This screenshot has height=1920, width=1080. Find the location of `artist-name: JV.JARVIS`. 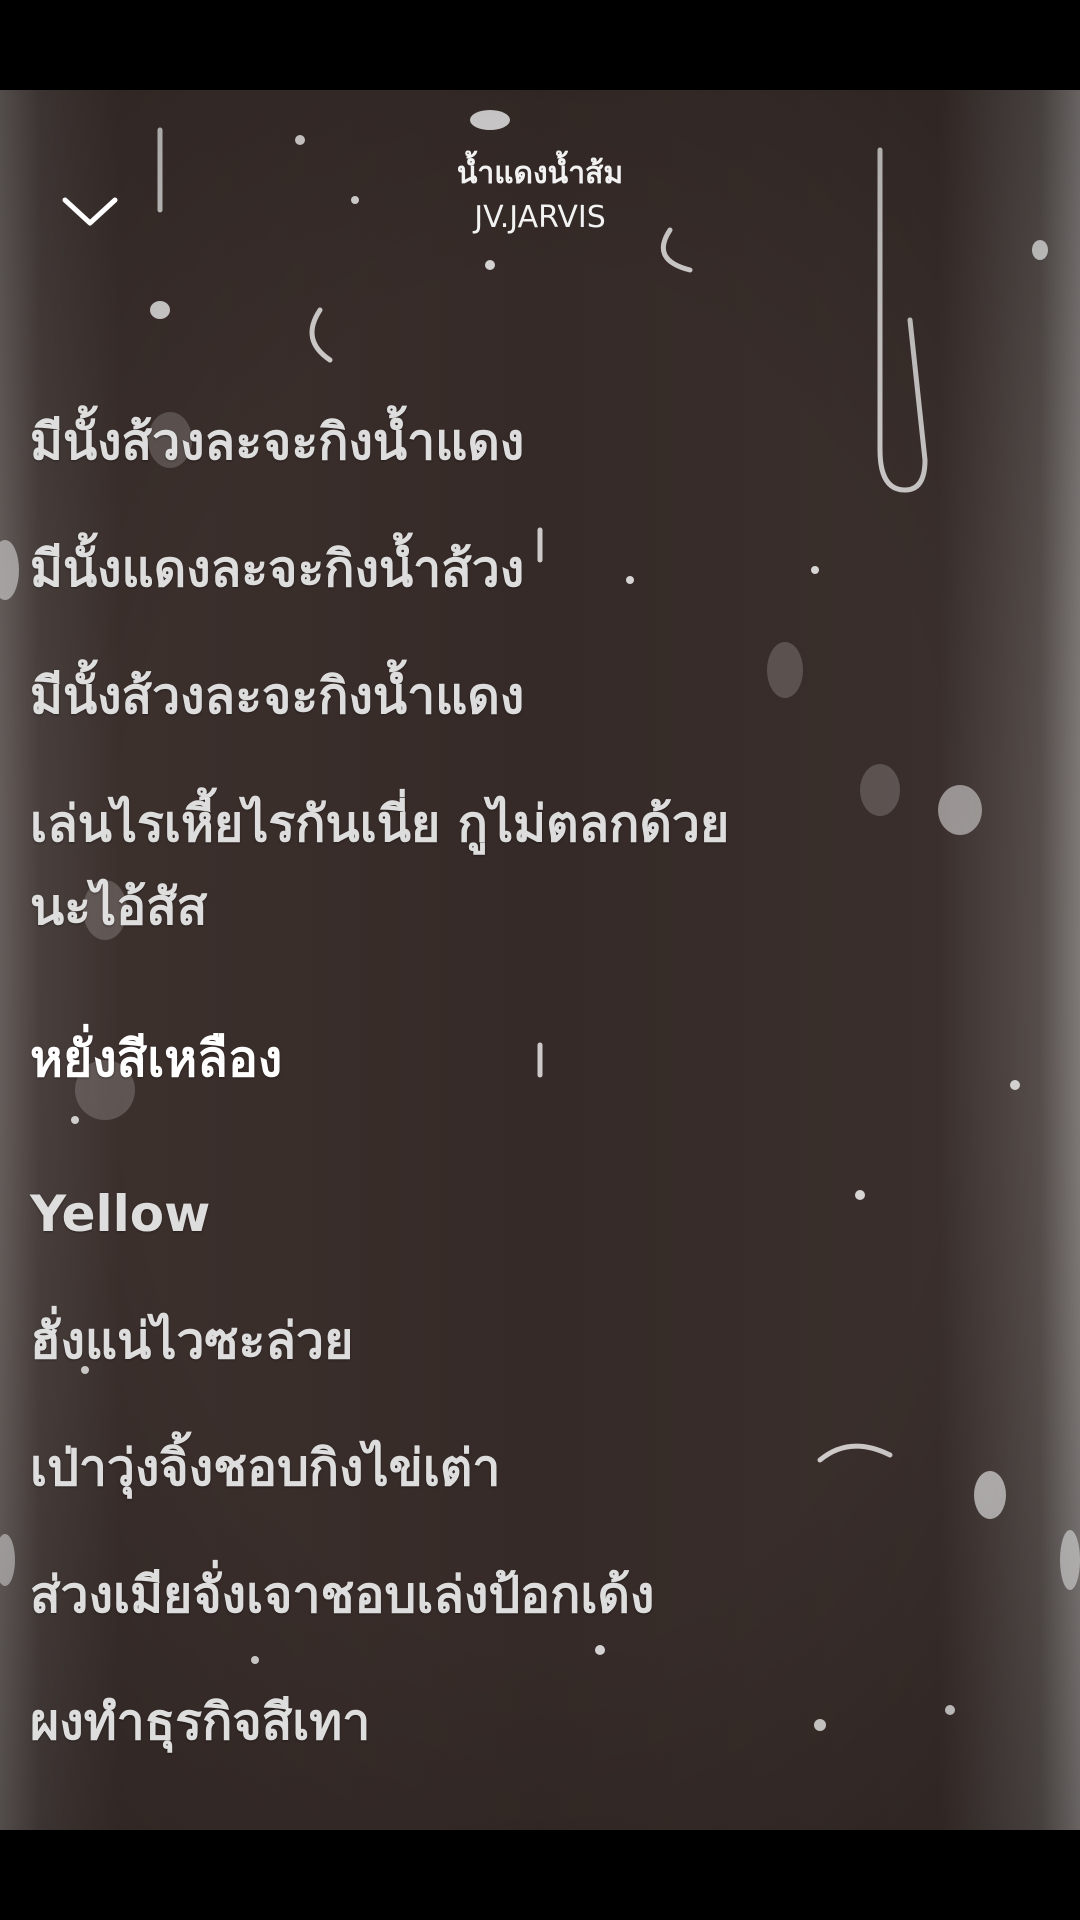

artist-name: JV.JARVIS is located at coordinates (540, 217).